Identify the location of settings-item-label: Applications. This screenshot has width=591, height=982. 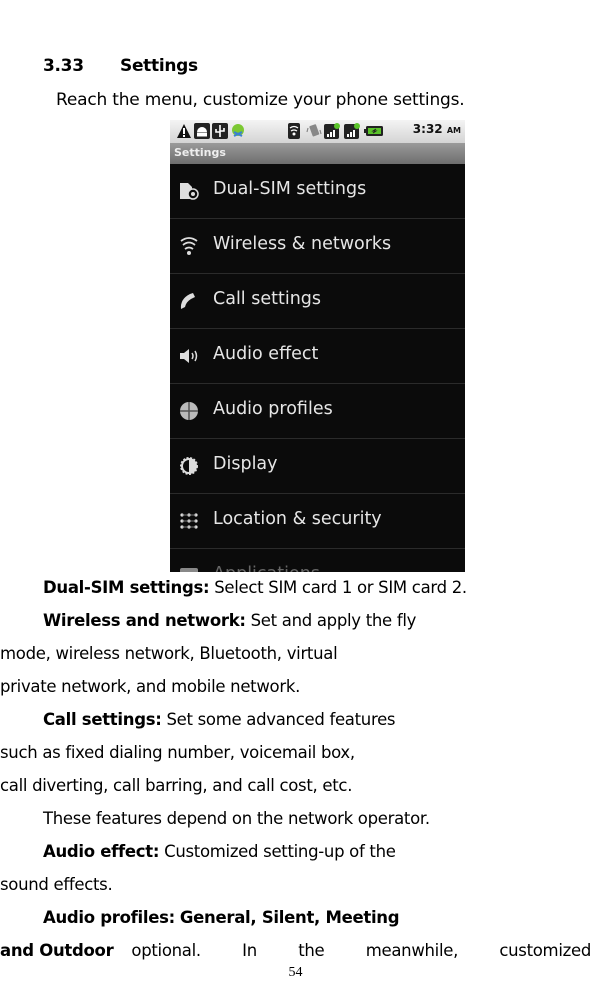
(266, 568).